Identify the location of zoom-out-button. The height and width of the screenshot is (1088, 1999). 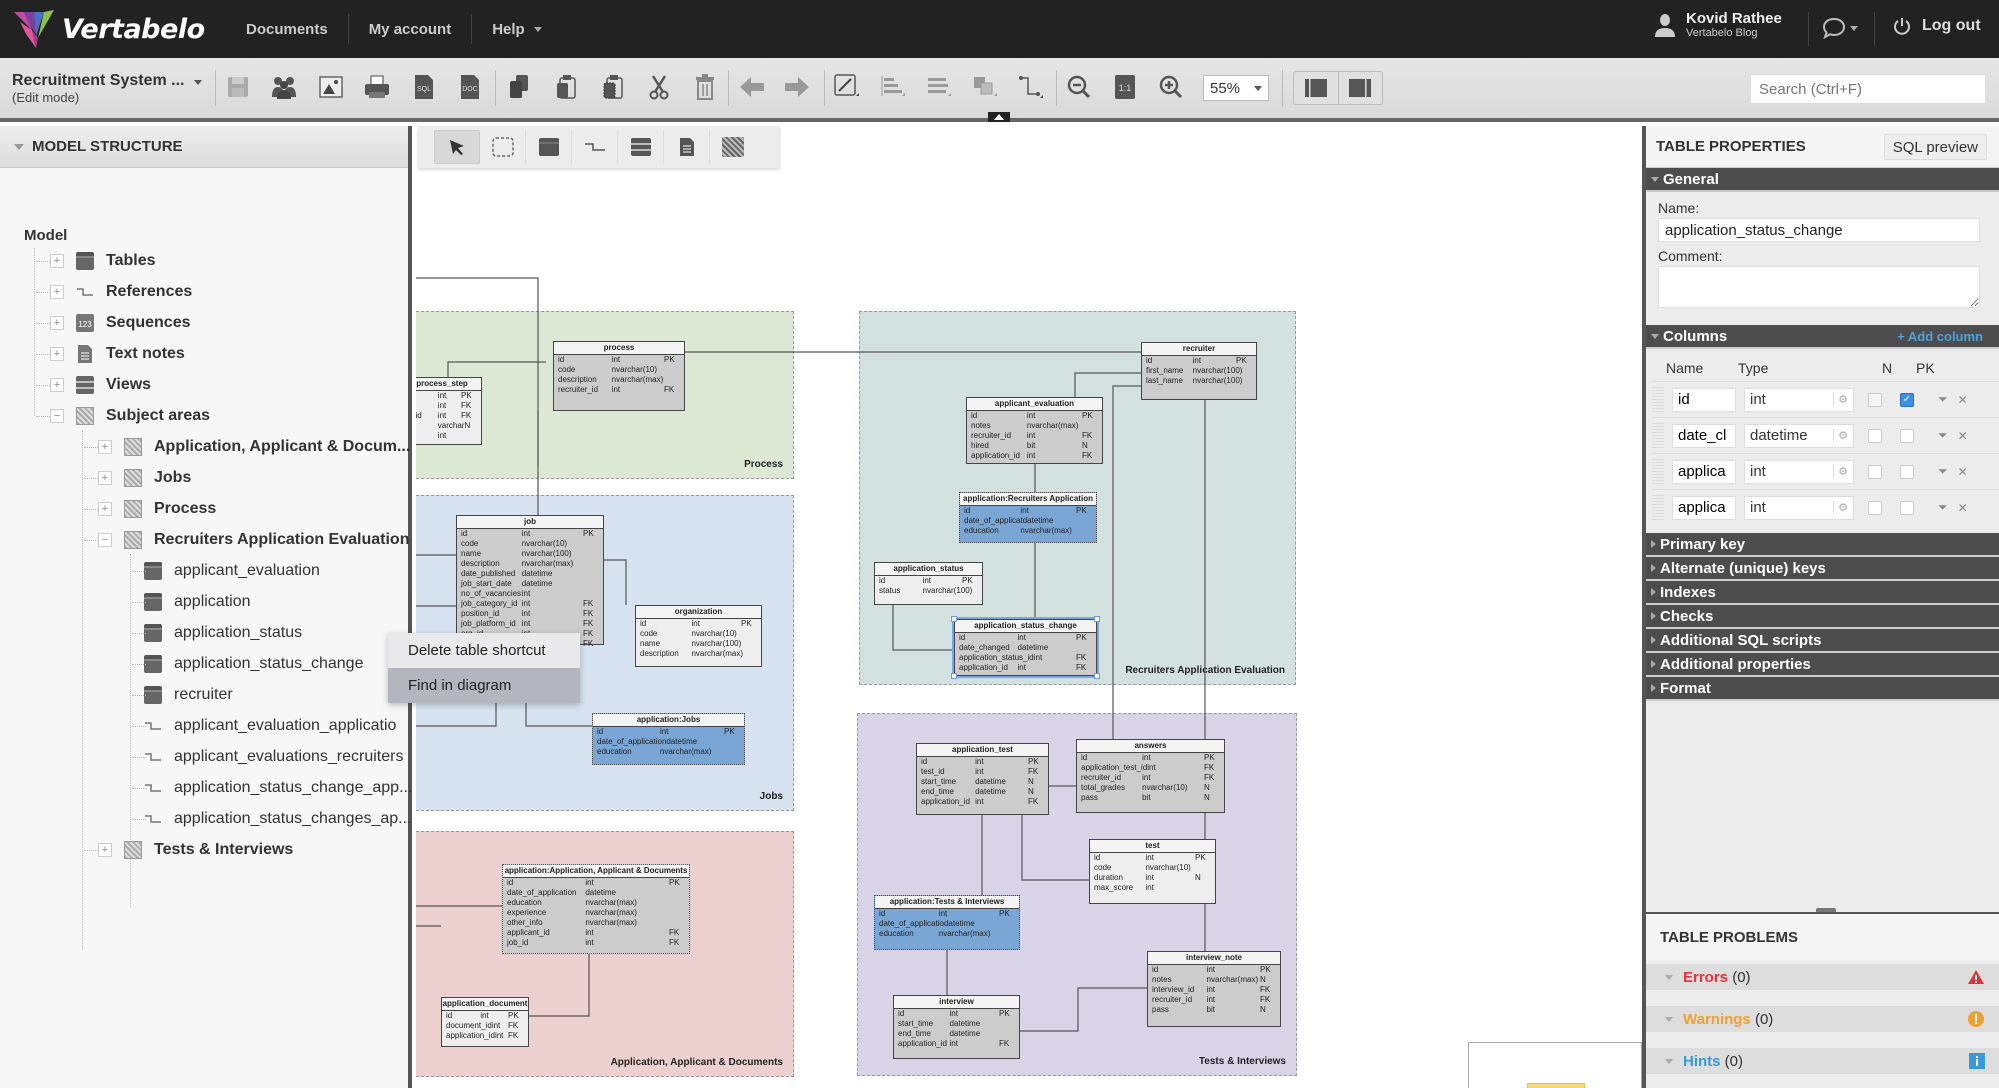
(1079, 87).